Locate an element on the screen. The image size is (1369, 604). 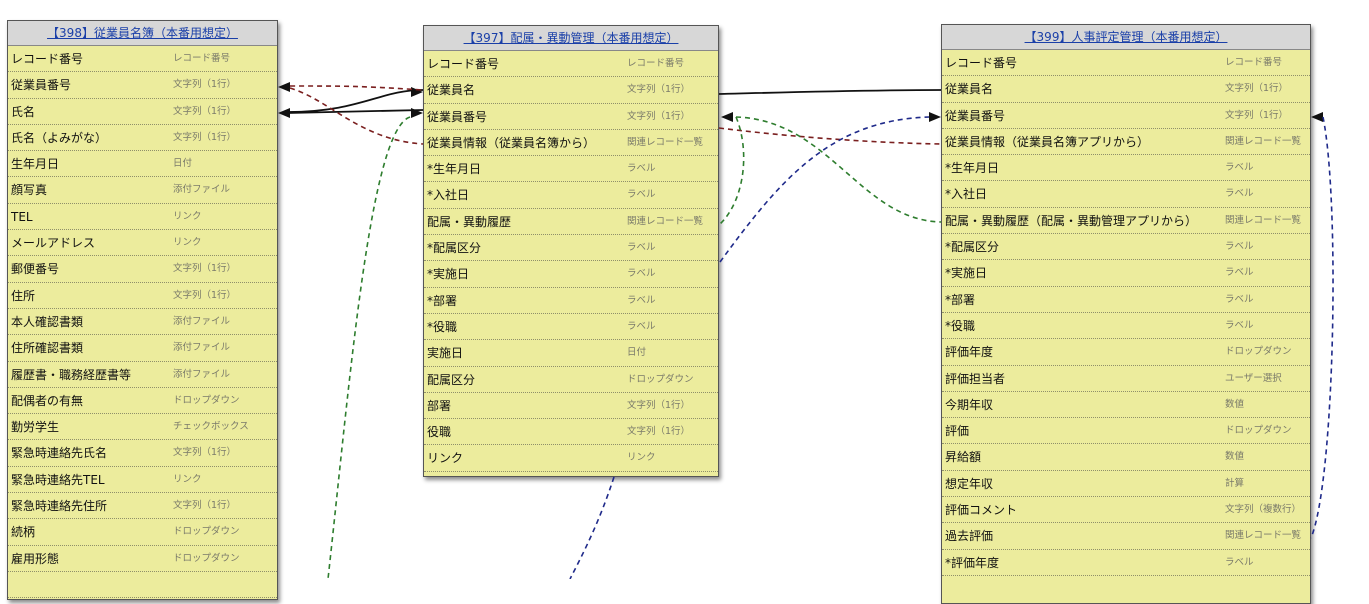
field-row: 氏名 文字列（1行） is located at coordinates (142, 112).